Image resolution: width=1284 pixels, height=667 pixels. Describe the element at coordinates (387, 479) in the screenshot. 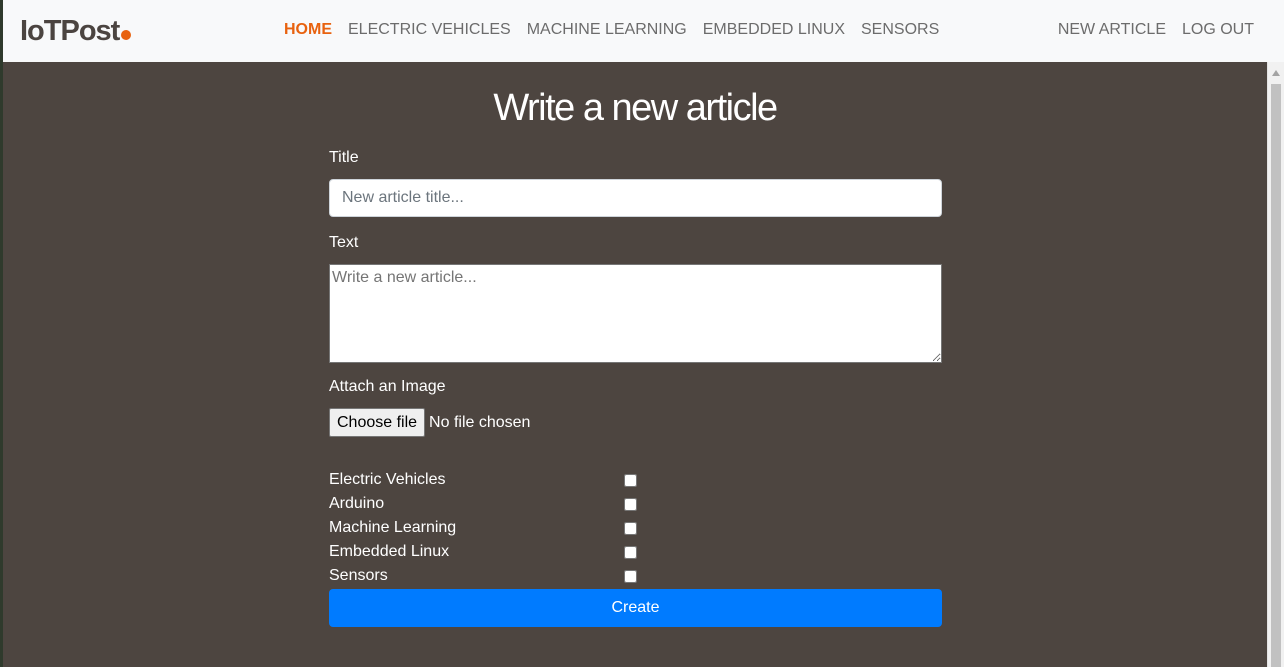

I see `category-label: Electric Vehicles` at that location.